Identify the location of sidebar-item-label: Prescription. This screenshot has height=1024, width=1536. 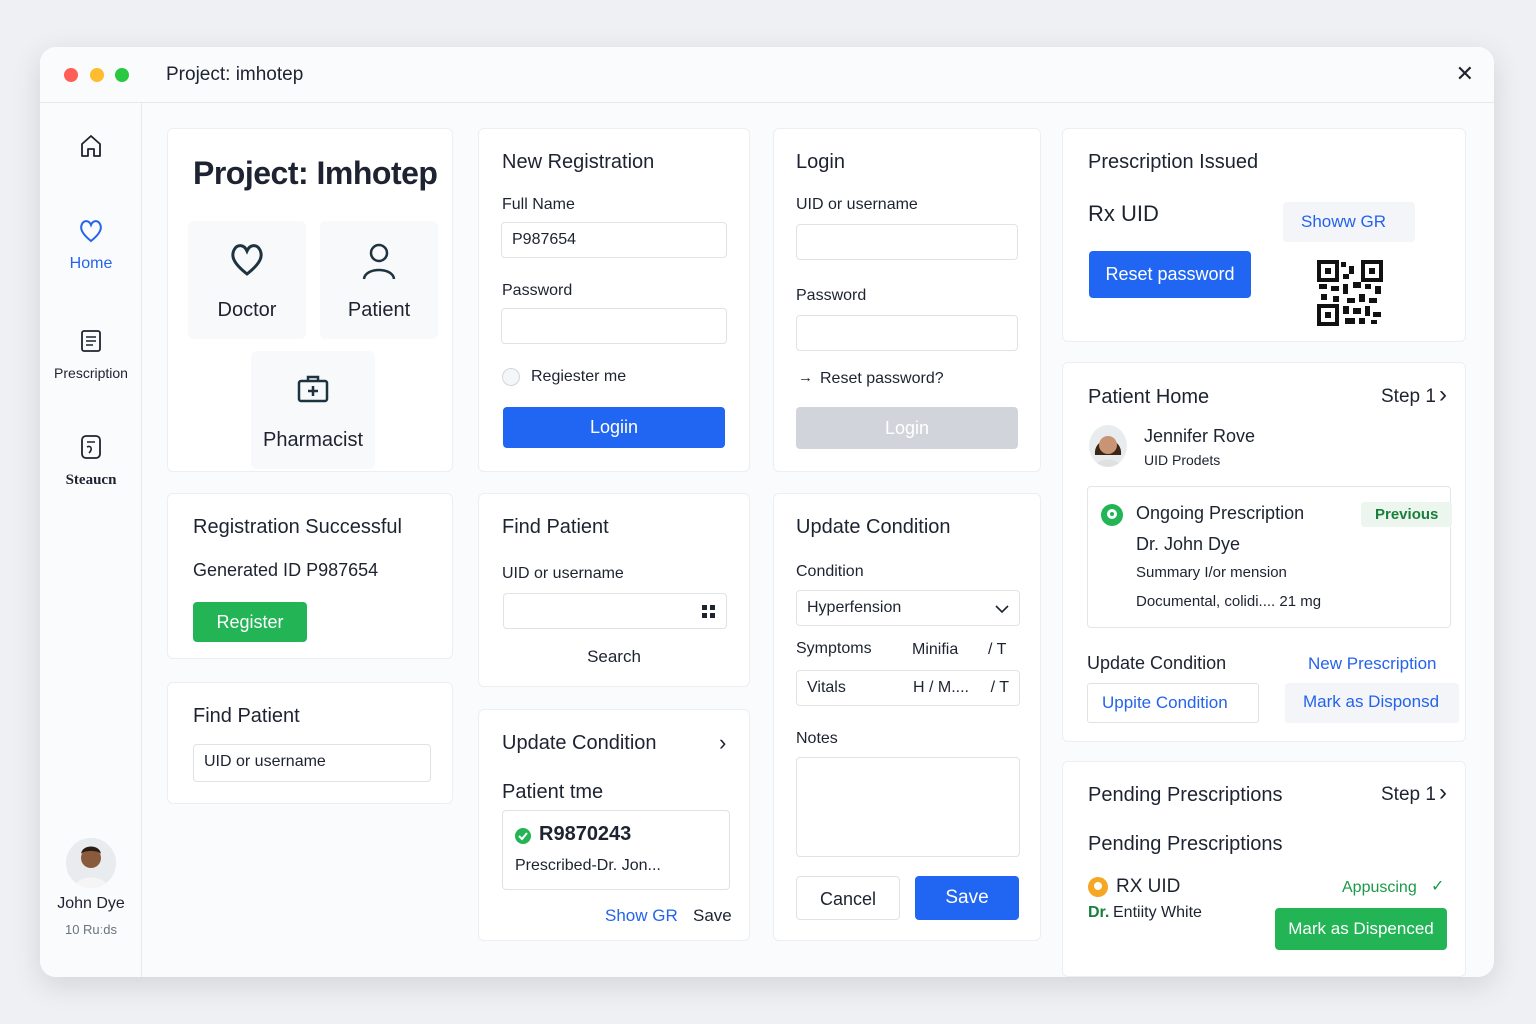
(91, 373).